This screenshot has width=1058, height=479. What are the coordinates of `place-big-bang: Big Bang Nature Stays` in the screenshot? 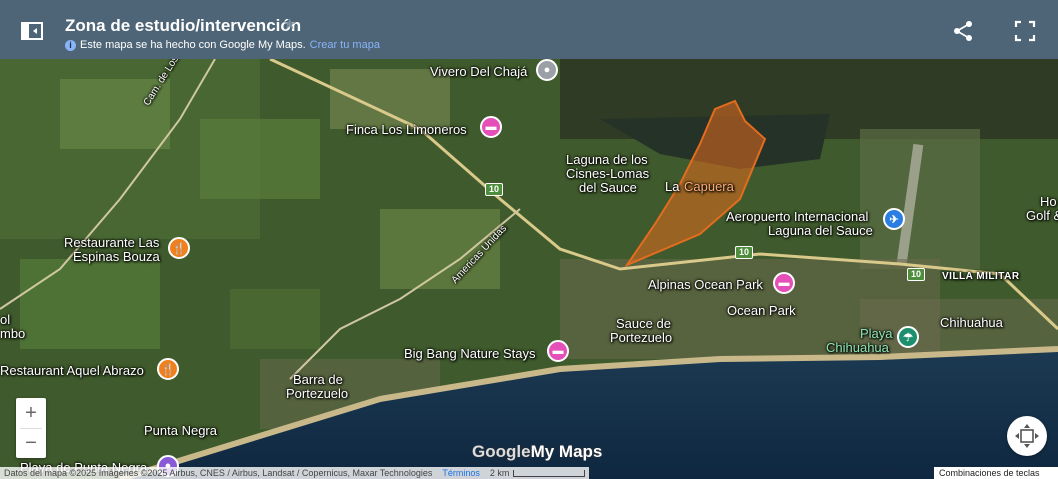 It's located at (470, 353).